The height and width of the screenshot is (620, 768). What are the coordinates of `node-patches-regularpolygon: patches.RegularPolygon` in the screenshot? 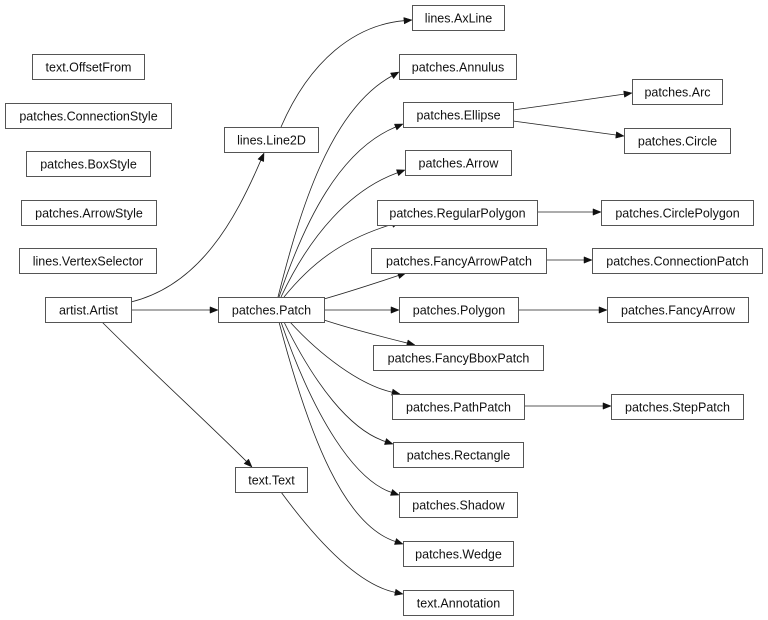 It's located at (457, 213).